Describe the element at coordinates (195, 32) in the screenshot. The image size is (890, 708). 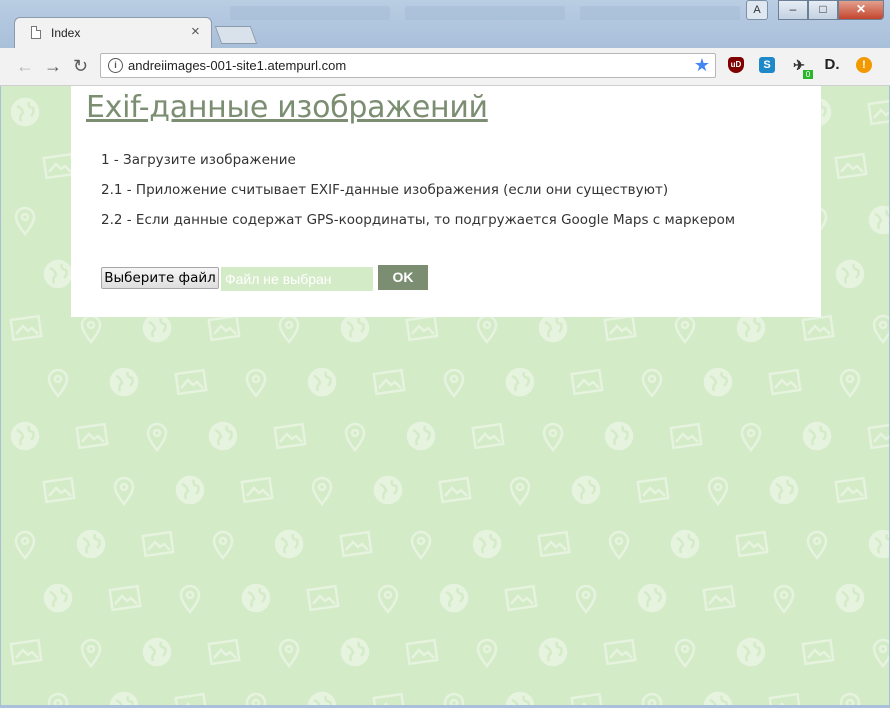
I see `tab-close-icon: ×` at that location.